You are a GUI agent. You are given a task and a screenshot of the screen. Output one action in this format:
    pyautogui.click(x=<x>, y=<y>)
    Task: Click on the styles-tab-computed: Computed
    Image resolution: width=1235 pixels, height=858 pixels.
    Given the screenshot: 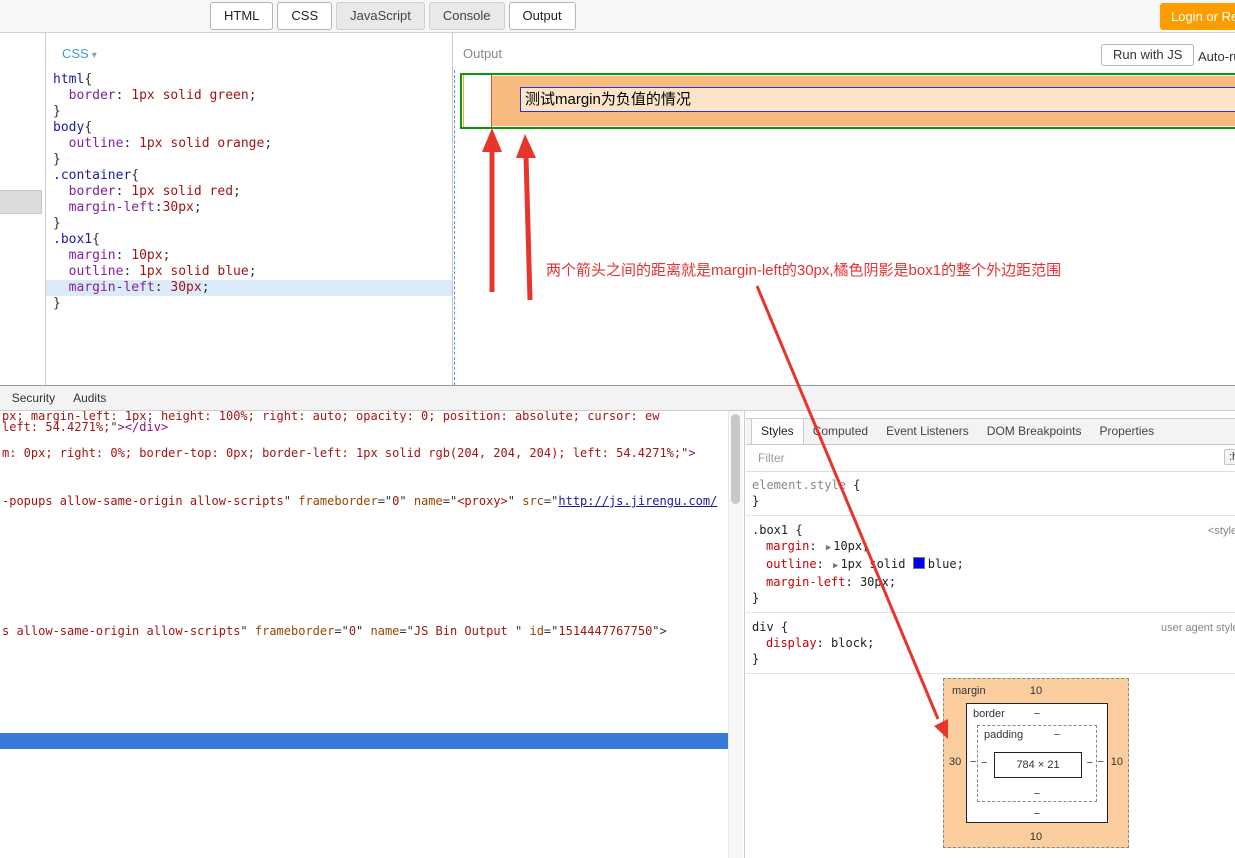 What is the action you would take?
    pyautogui.click(x=840, y=431)
    